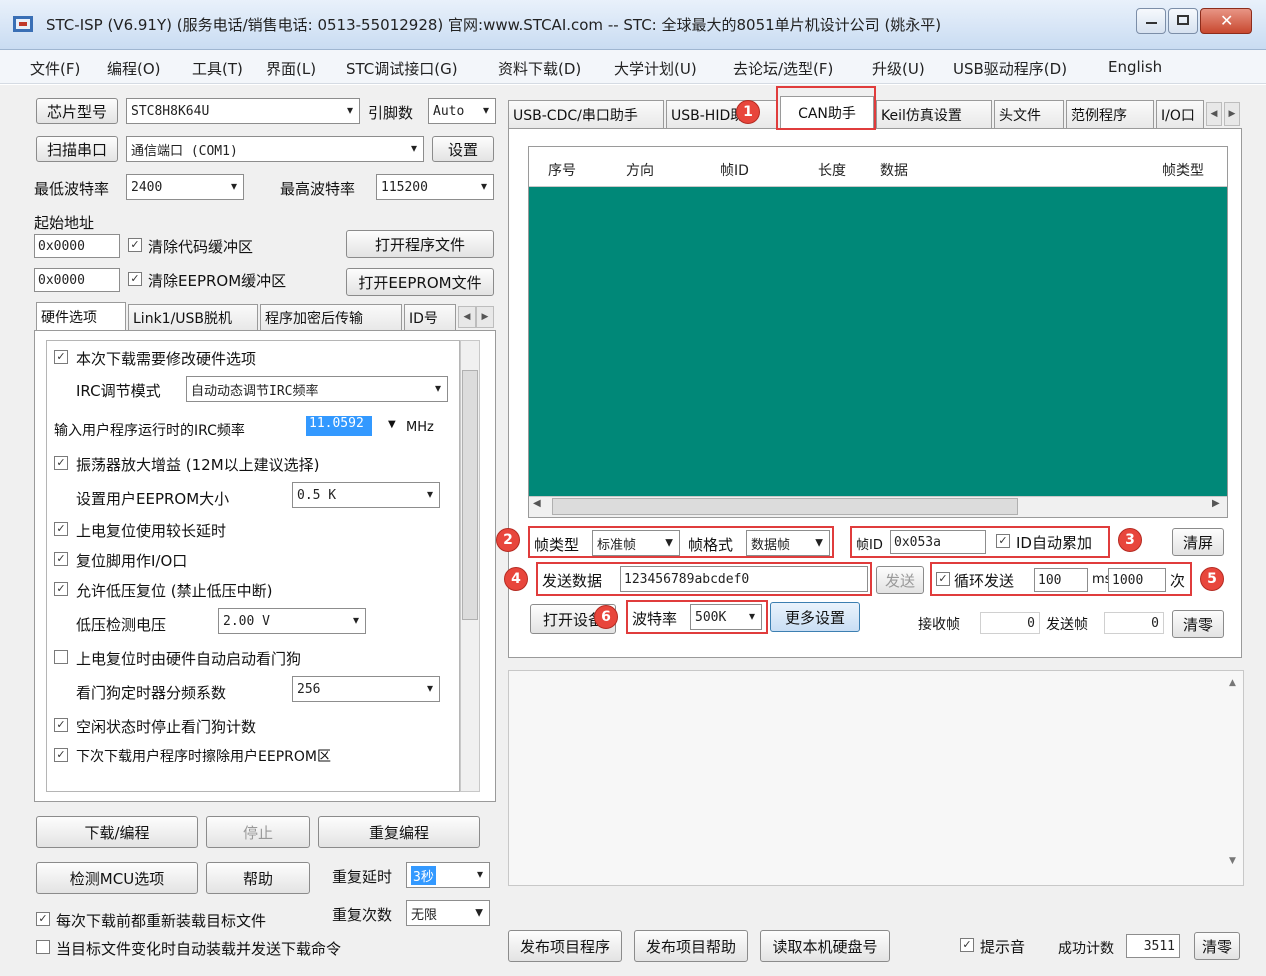 This screenshot has height=976, width=1266. What do you see at coordinates (463, 149) in the screenshot?
I see `port-settings-button: 设置` at bounding box center [463, 149].